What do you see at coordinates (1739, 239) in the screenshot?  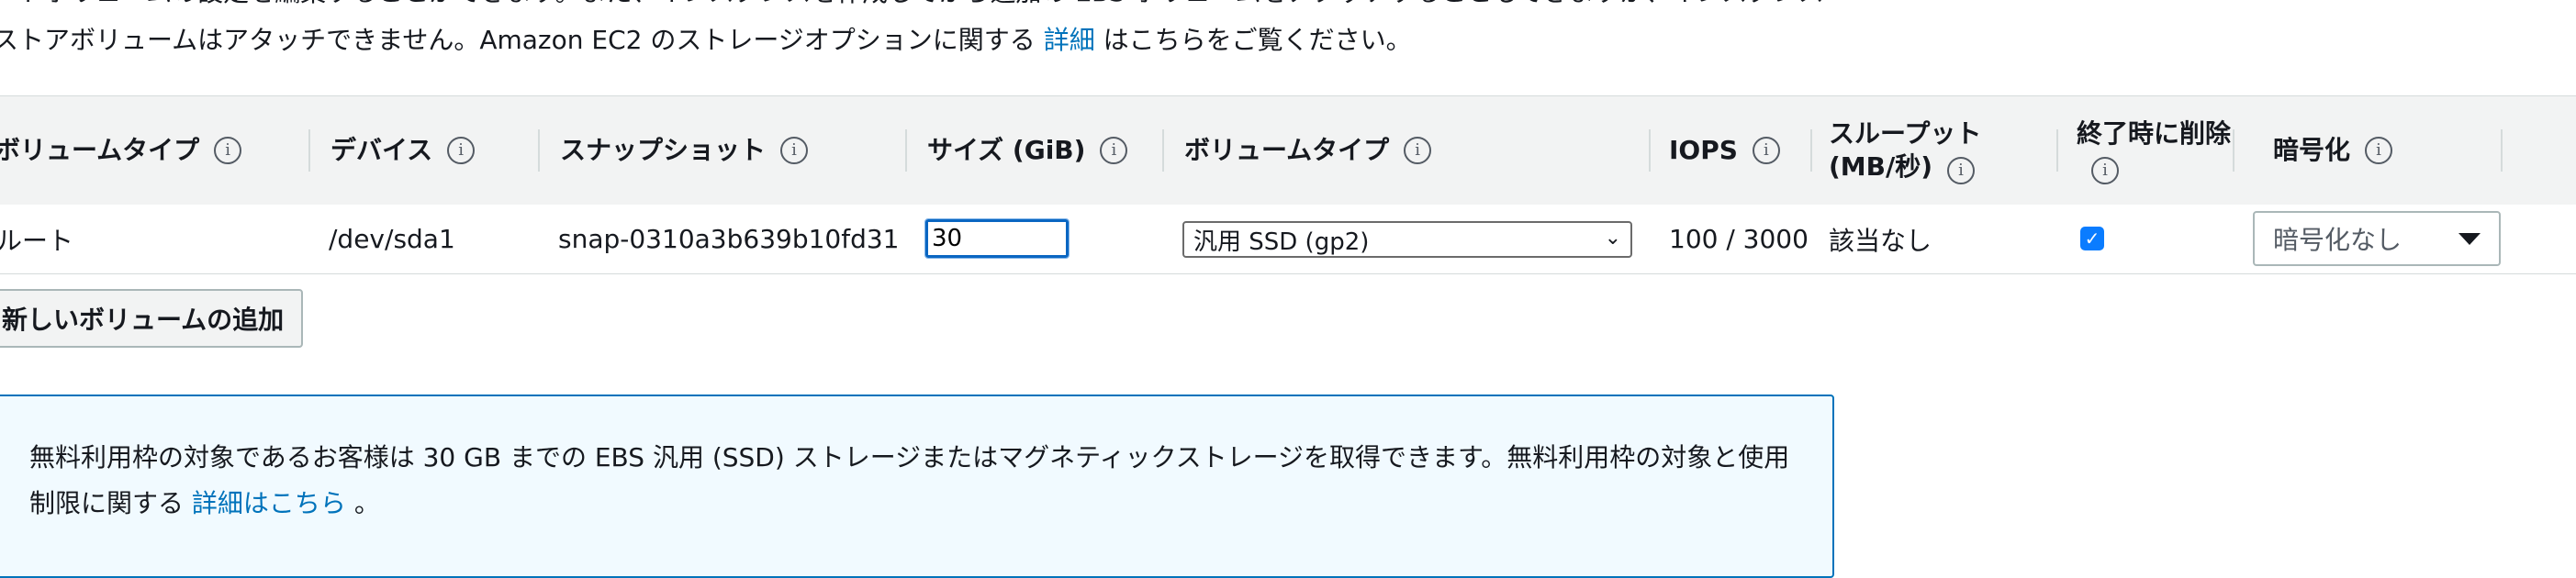 I see `cell-iops: 100 / 3000` at bounding box center [1739, 239].